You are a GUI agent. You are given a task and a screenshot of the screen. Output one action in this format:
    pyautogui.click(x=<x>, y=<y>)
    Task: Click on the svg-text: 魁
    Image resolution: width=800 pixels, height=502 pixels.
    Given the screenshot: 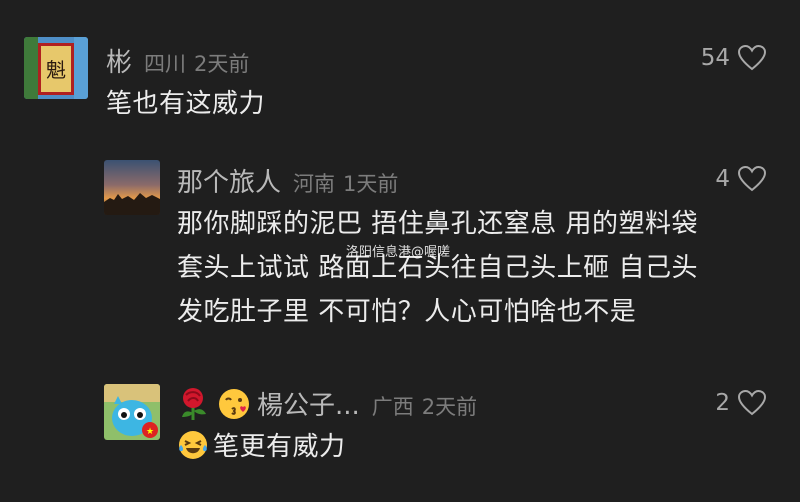 What is the action you would take?
    pyautogui.click(x=56, y=70)
    